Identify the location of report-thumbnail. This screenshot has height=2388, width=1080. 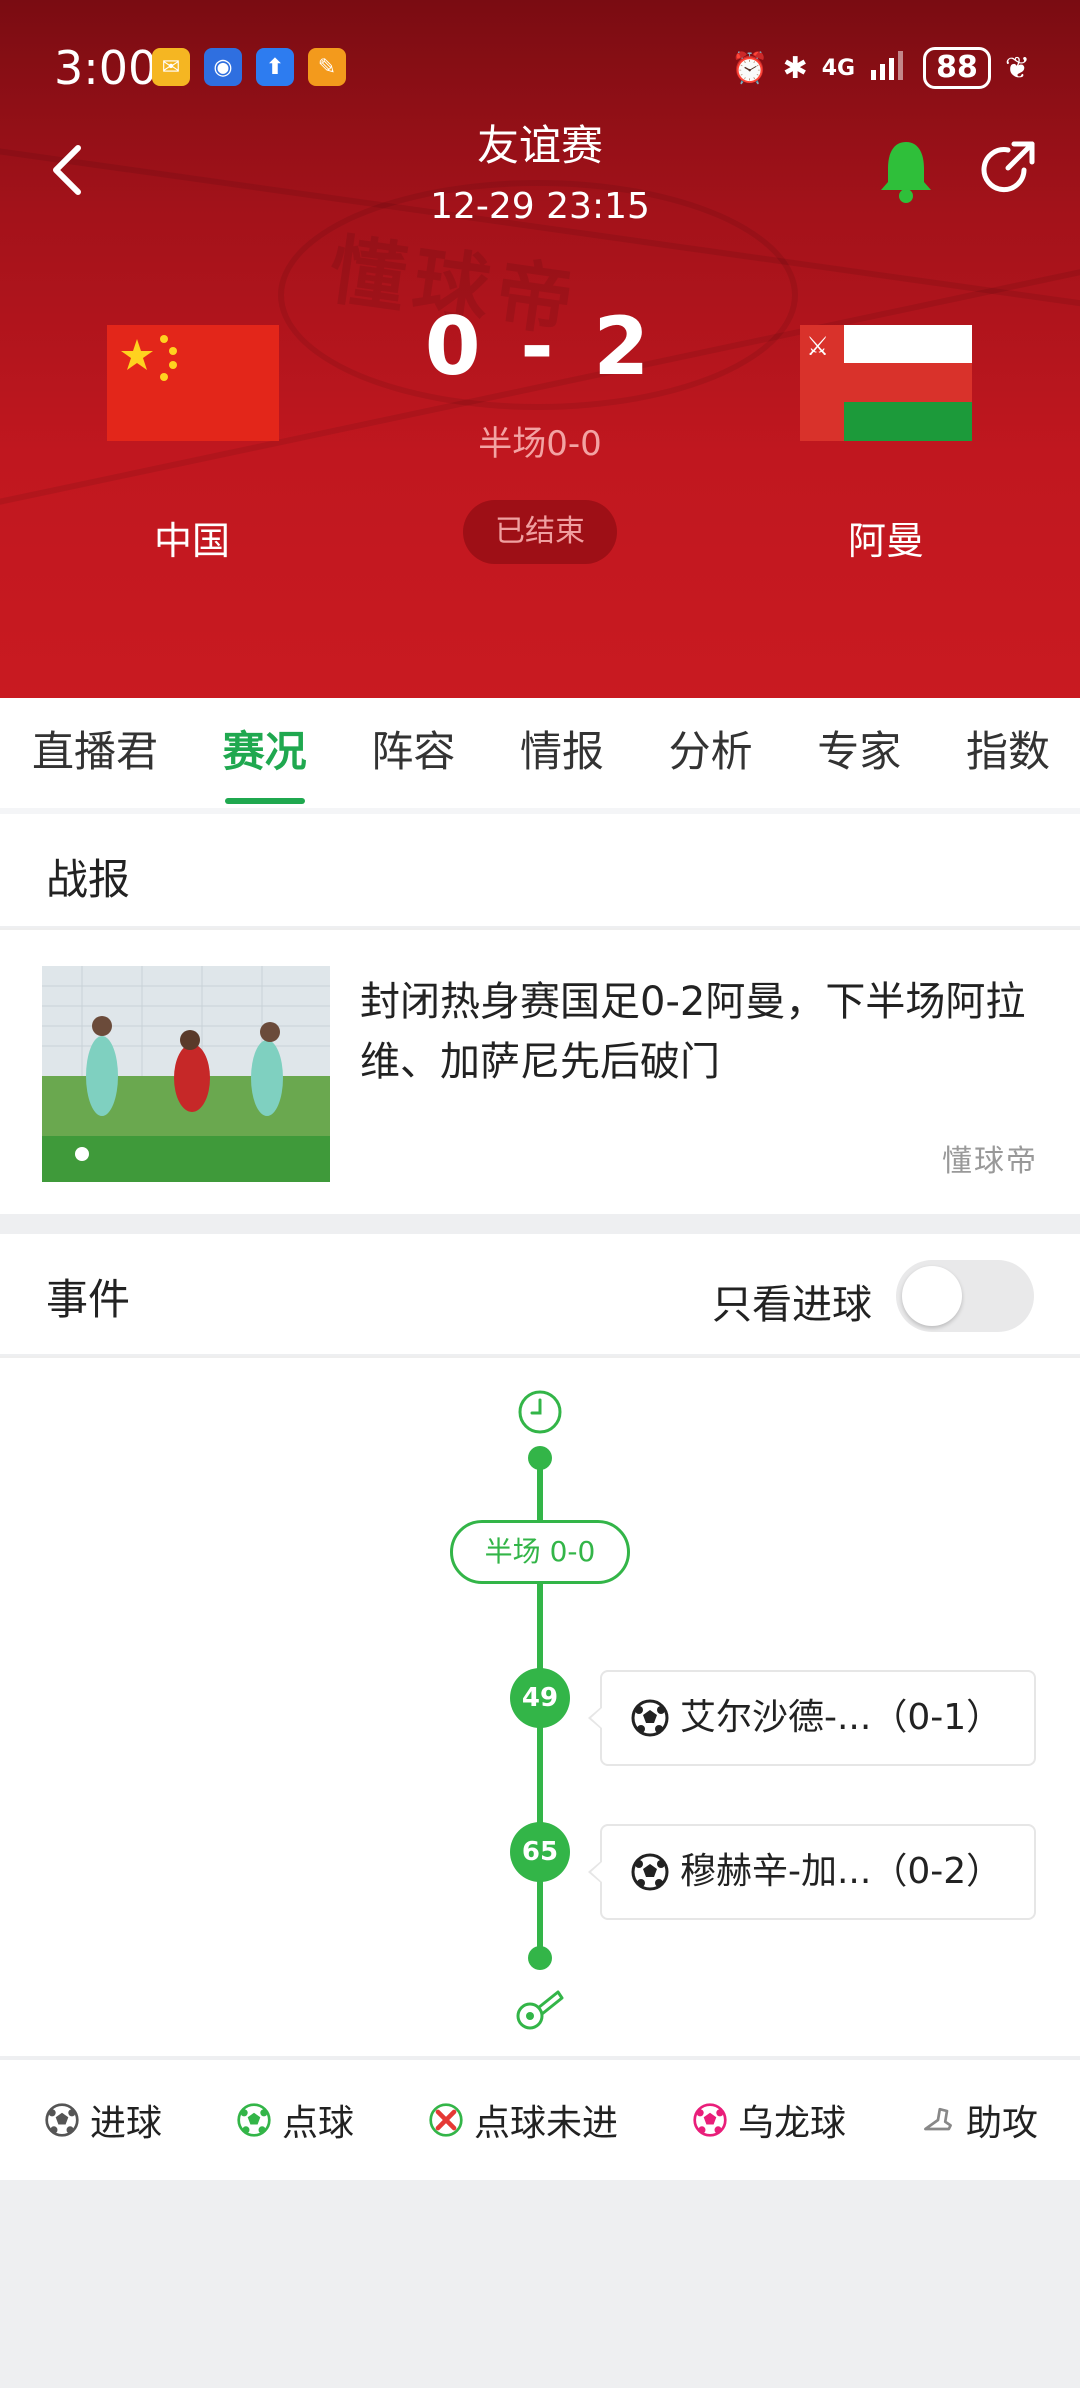
(186, 1074).